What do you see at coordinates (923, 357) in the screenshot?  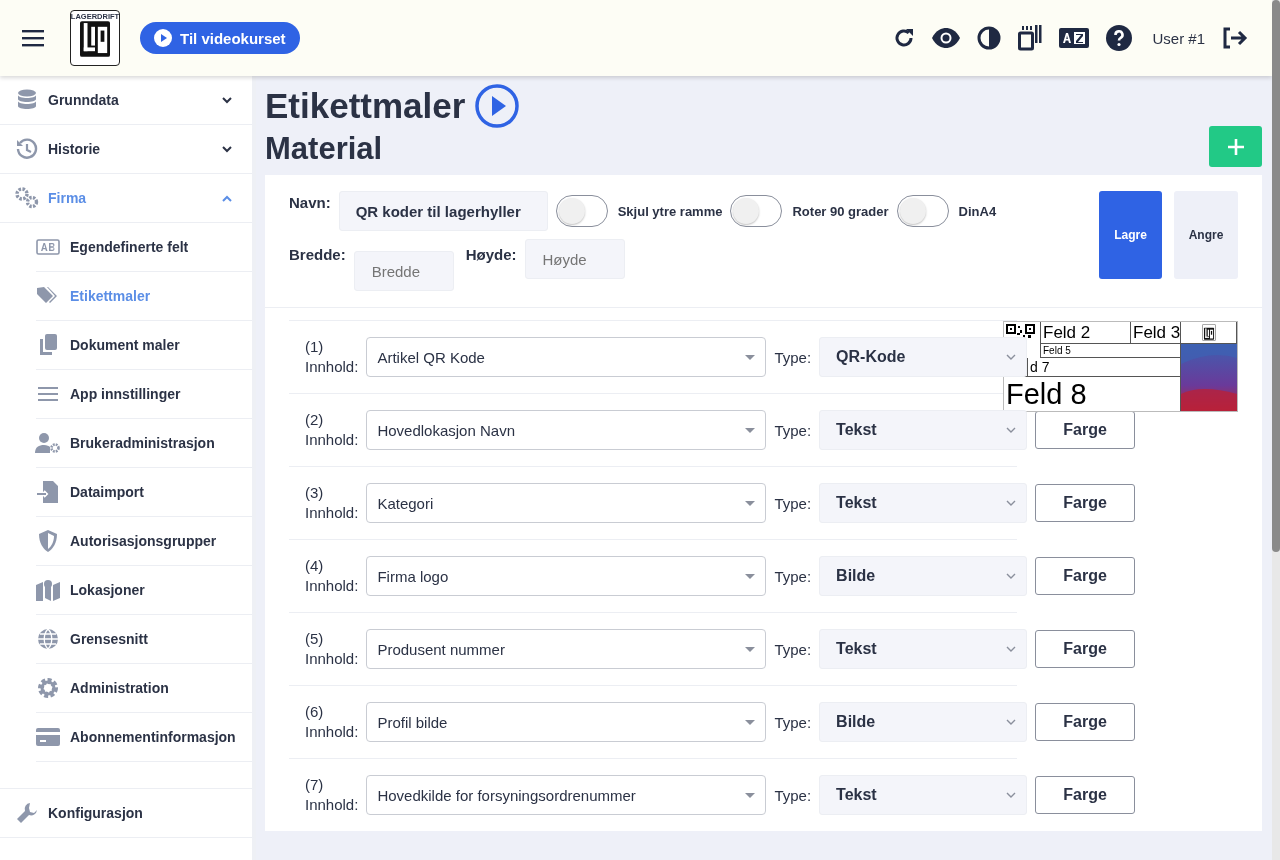 I see `type-select: QR-Kode` at bounding box center [923, 357].